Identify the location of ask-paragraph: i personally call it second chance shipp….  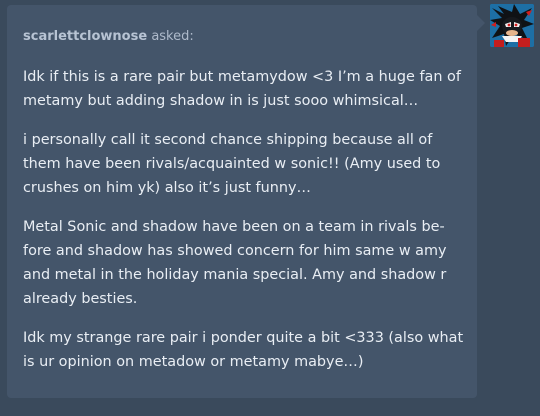
(232, 164).